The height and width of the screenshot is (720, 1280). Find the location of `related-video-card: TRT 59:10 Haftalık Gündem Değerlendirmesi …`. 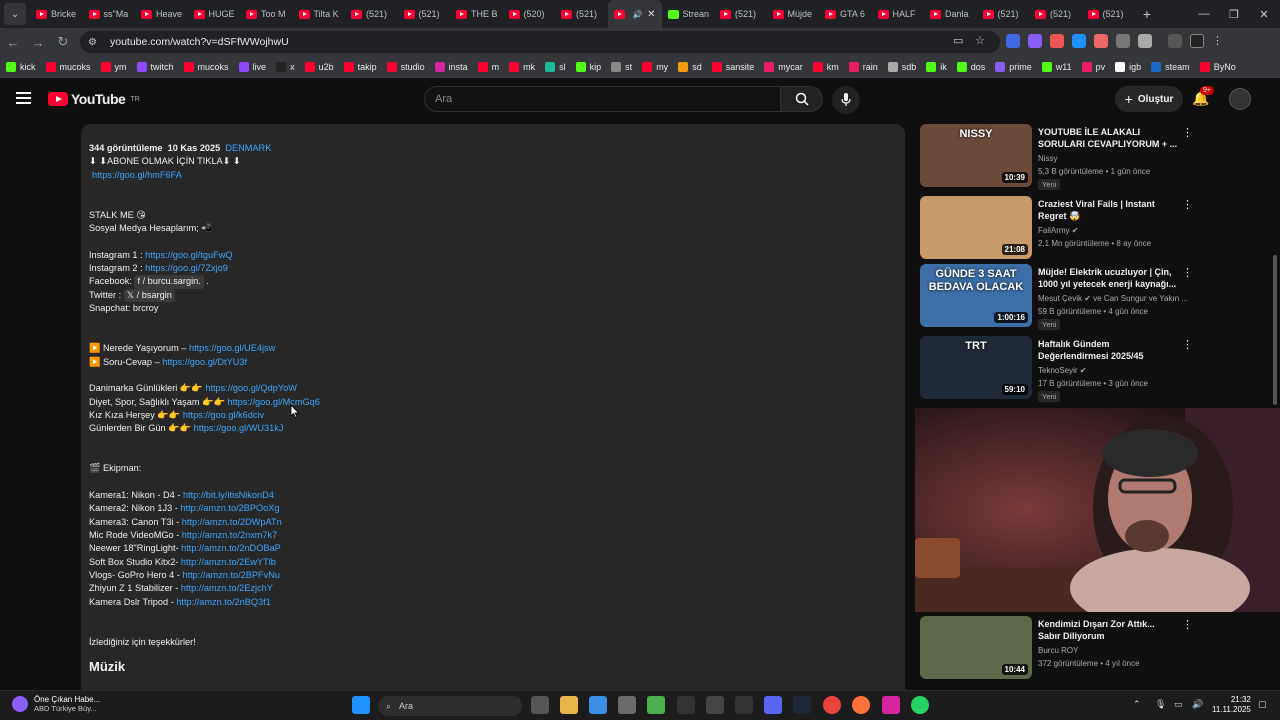

related-video-card: TRT 59:10 Haftalık Gündem Değerlendirmesi … is located at coordinates (1090, 369).